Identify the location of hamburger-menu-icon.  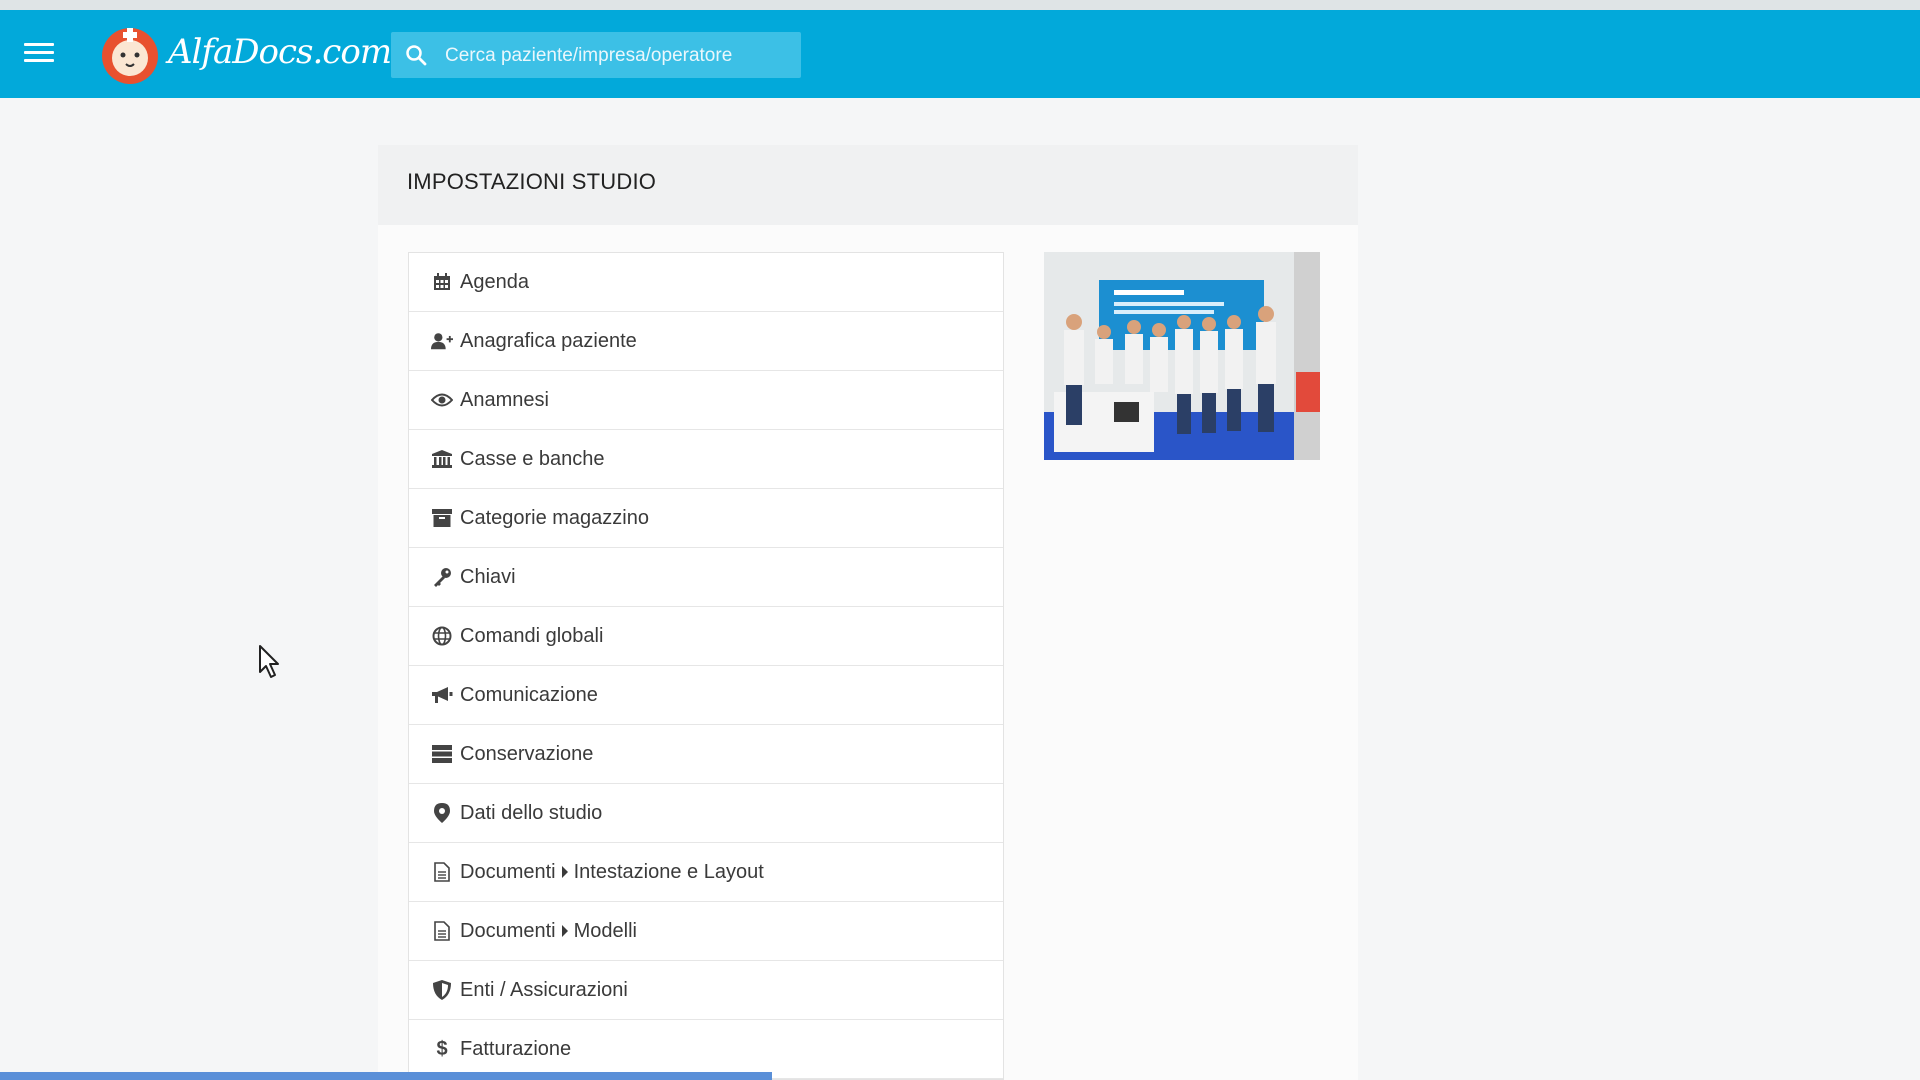
(39, 54).